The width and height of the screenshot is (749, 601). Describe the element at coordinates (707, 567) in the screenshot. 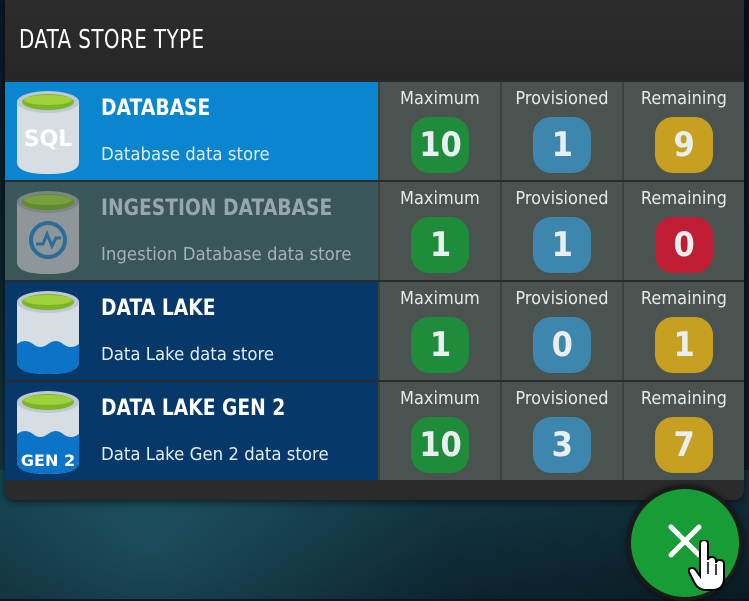

I see `hand-pointer-cursor-icon` at that location.